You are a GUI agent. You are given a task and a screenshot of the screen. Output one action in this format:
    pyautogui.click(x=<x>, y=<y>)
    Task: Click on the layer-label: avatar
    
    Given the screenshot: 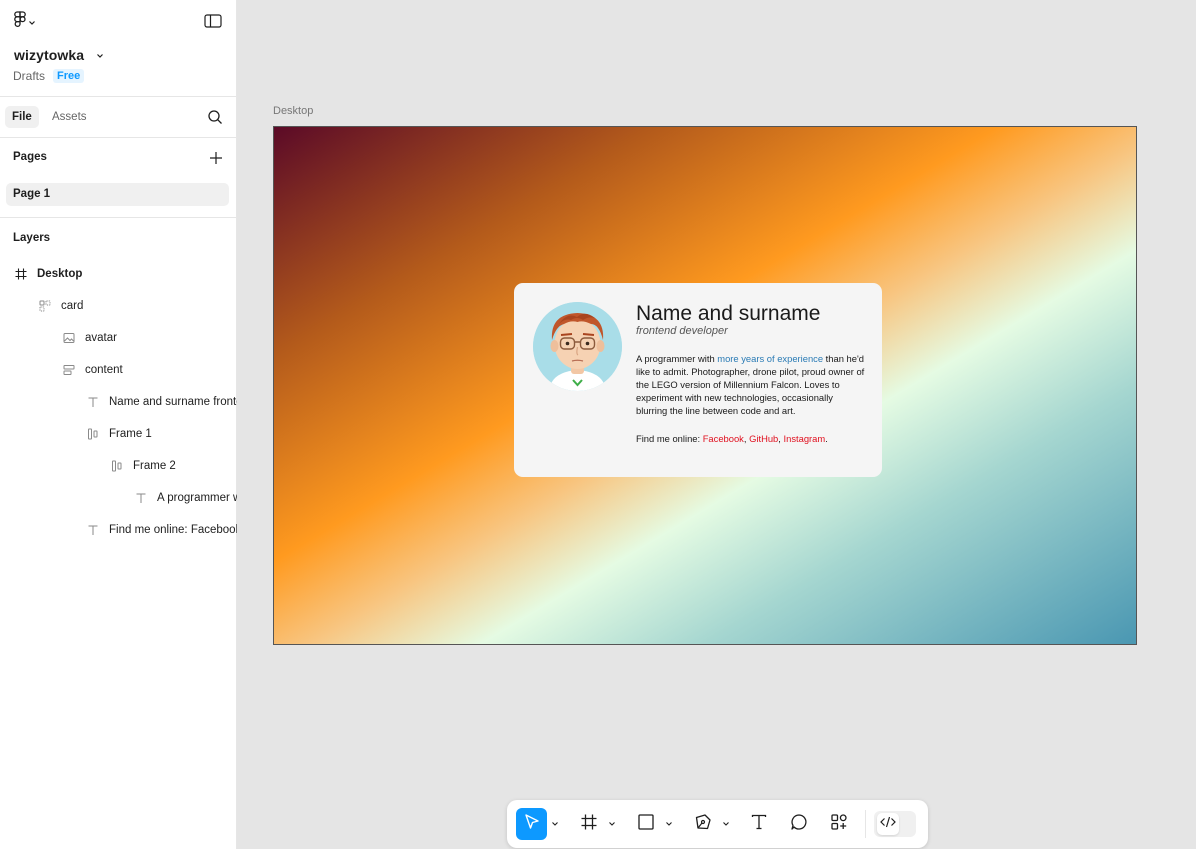 What is the action you would take?
    pyautogui.click(x=101, y=338)
    